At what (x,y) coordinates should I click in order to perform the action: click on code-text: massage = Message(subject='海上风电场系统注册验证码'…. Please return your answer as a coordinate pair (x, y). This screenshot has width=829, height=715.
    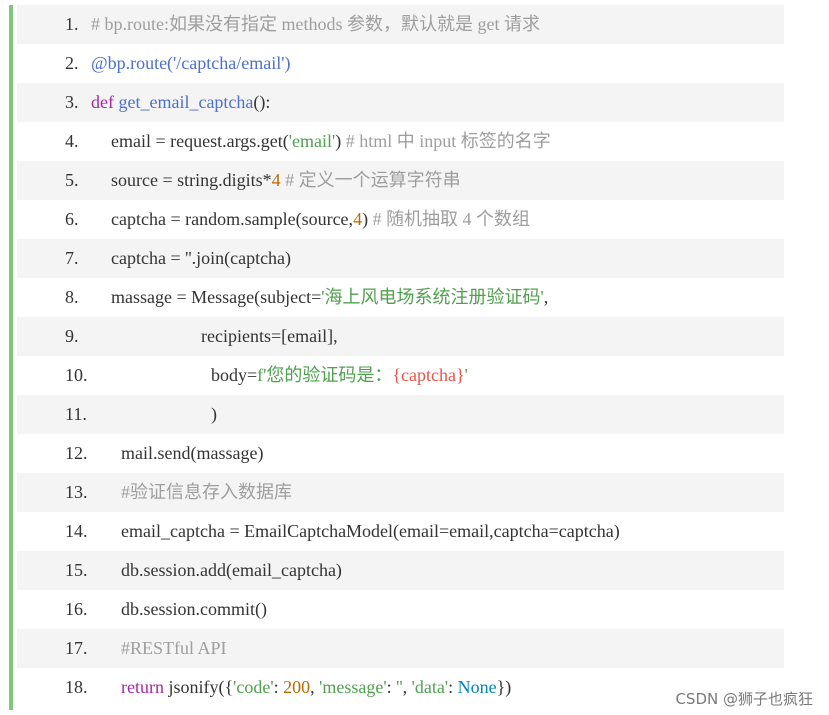
    Looking at the image, I should click on (329, 297).